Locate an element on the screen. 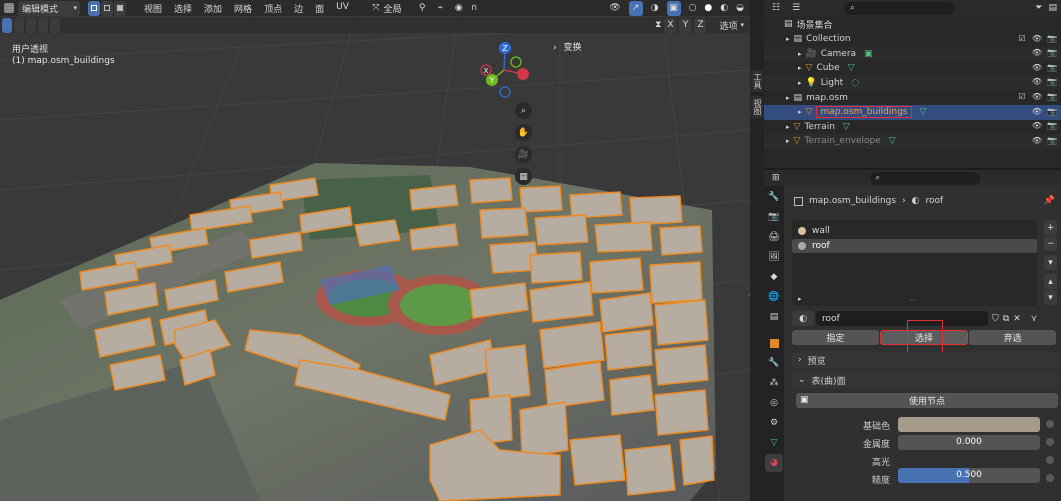 This screenshot has width=1061, height=501. physics-tab-icon: ◎ is located at coordinates (774, 403).